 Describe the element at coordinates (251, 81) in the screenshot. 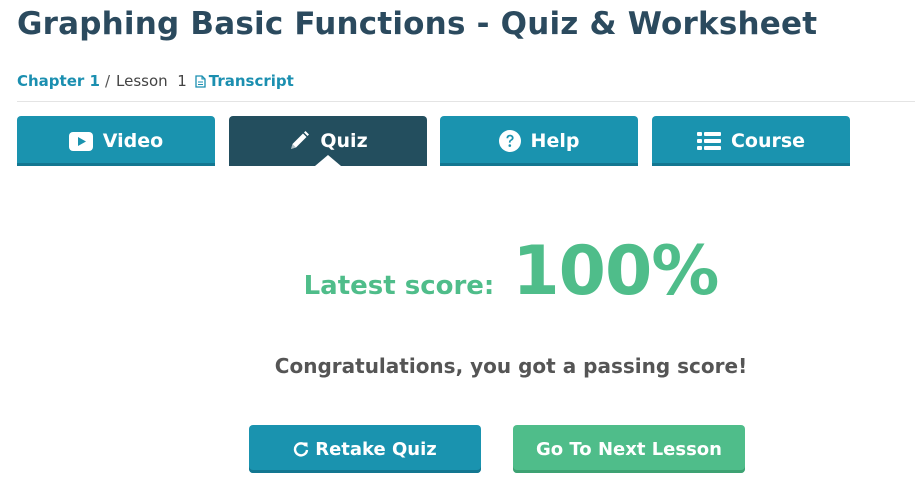

I see `transcript-label: Transcript` at that location.